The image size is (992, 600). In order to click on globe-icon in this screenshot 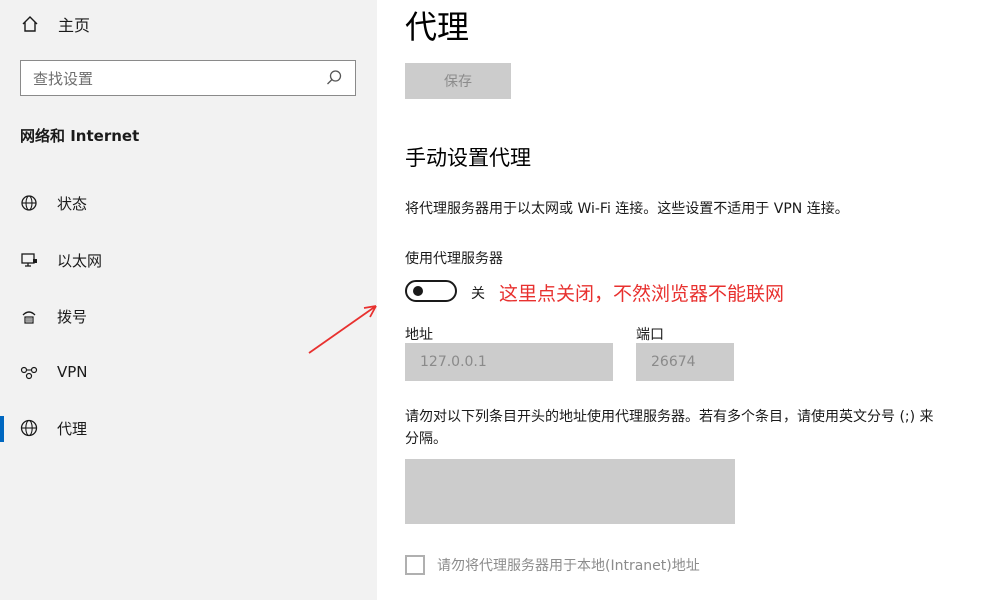, I will do `click(29, 428)`.